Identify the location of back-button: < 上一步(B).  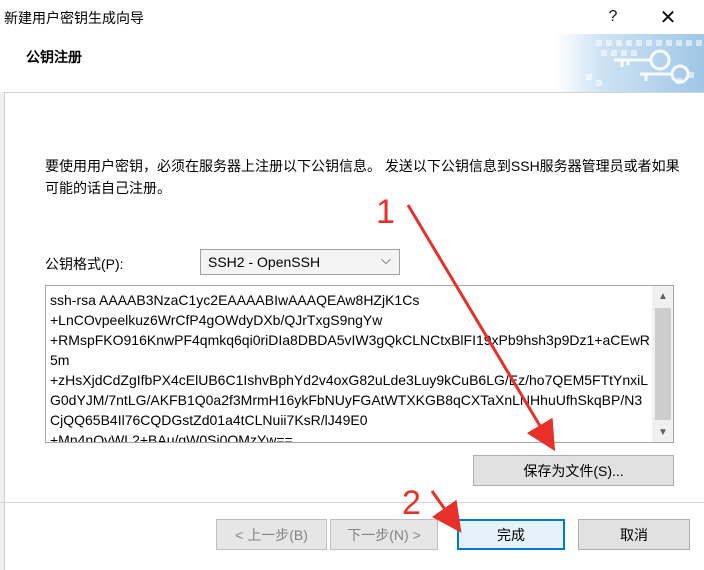
(271, 534).